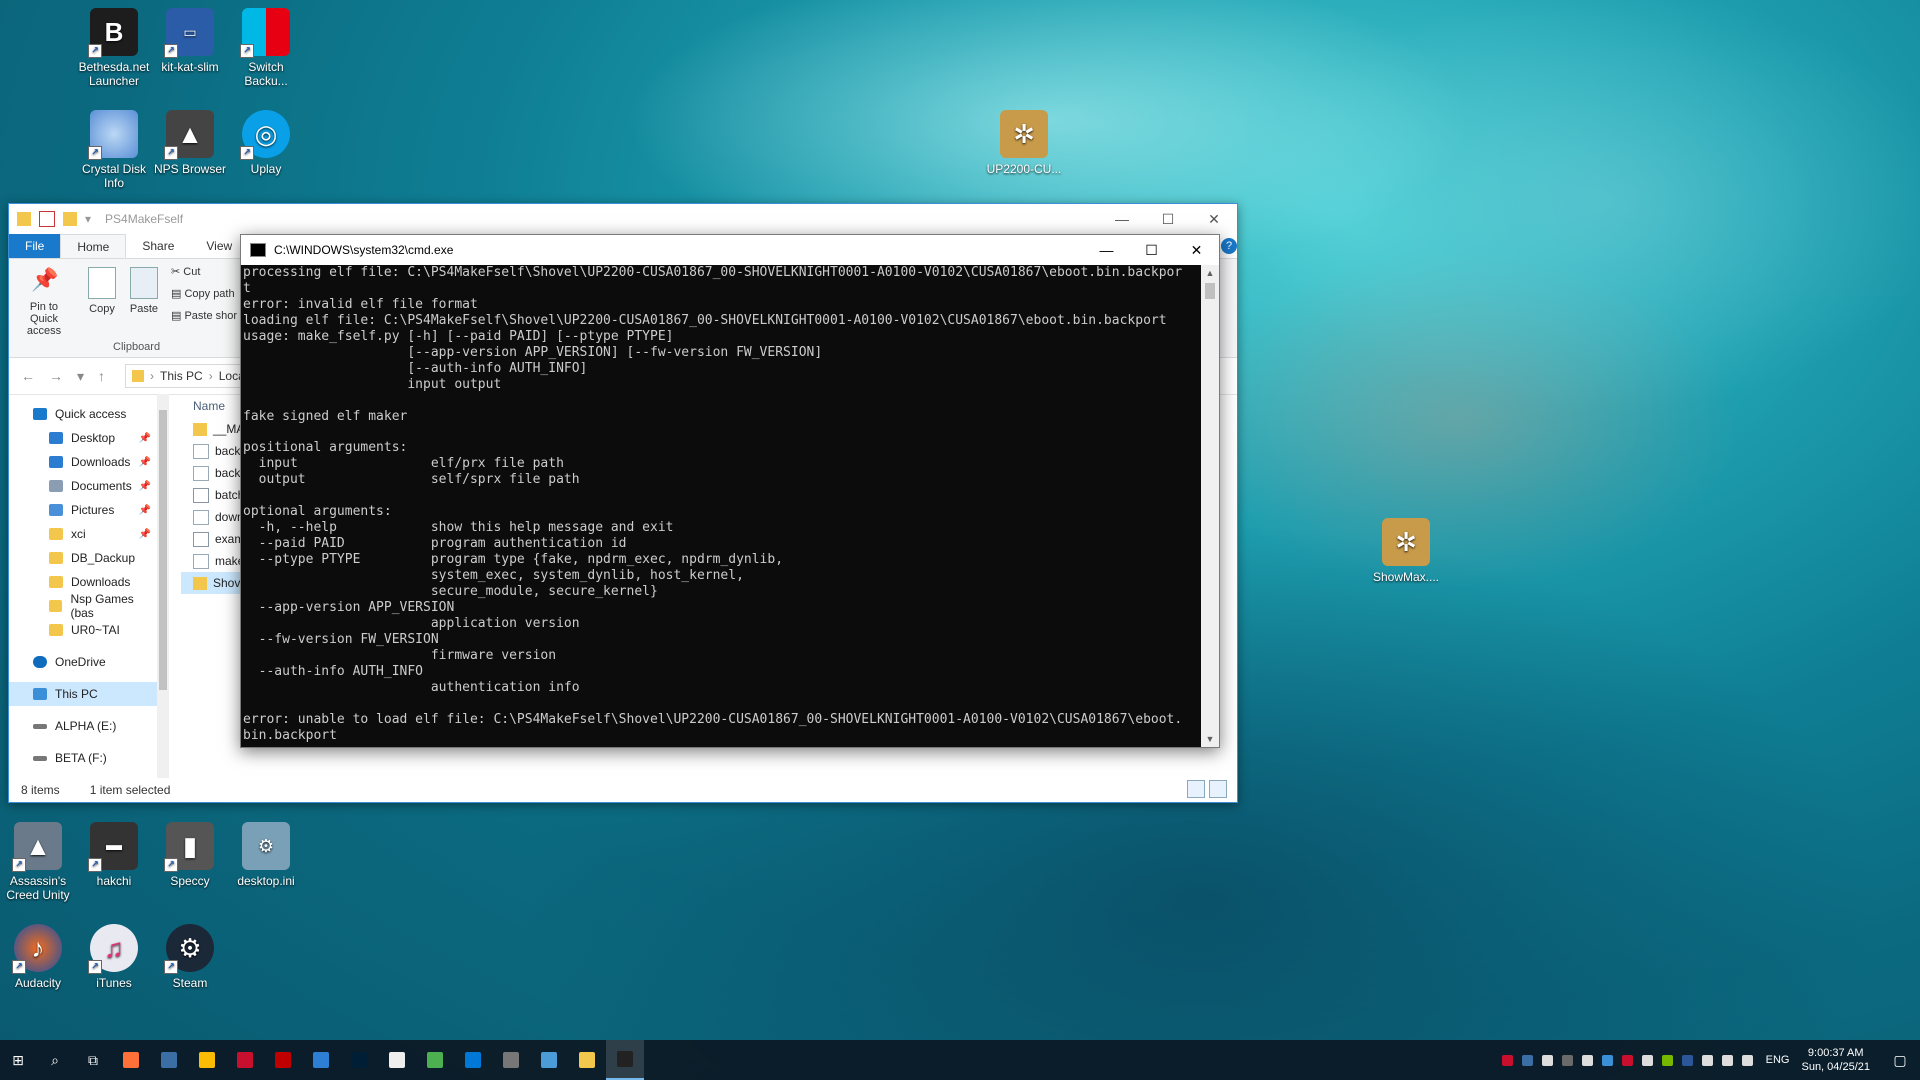 This screenshot has height=1080, width=1920. I want to click on taskbar-app-filezilla, so click(283, 1060).